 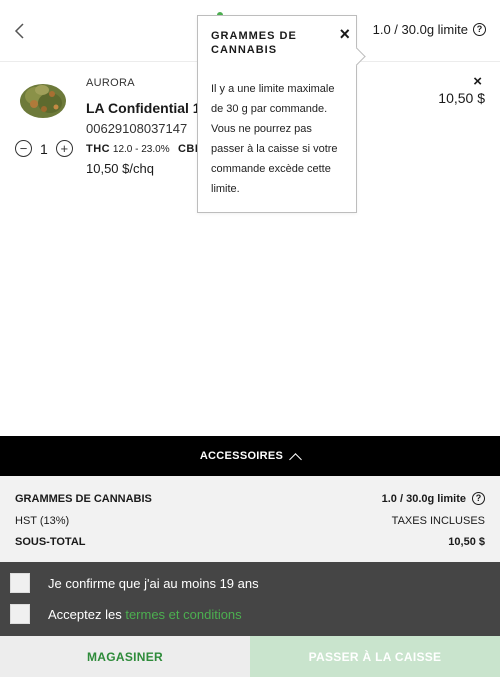 I want to click on product-name: LA Confidential 1g, so click(x=147, y=108).